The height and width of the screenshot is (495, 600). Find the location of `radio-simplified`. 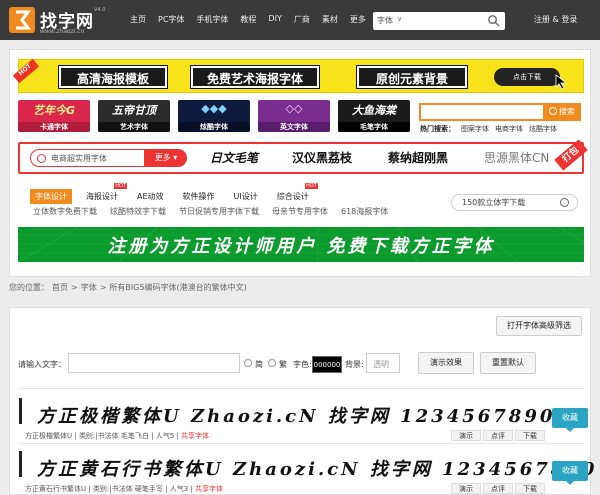

radio-simplified is located at coordinates (248, 363).